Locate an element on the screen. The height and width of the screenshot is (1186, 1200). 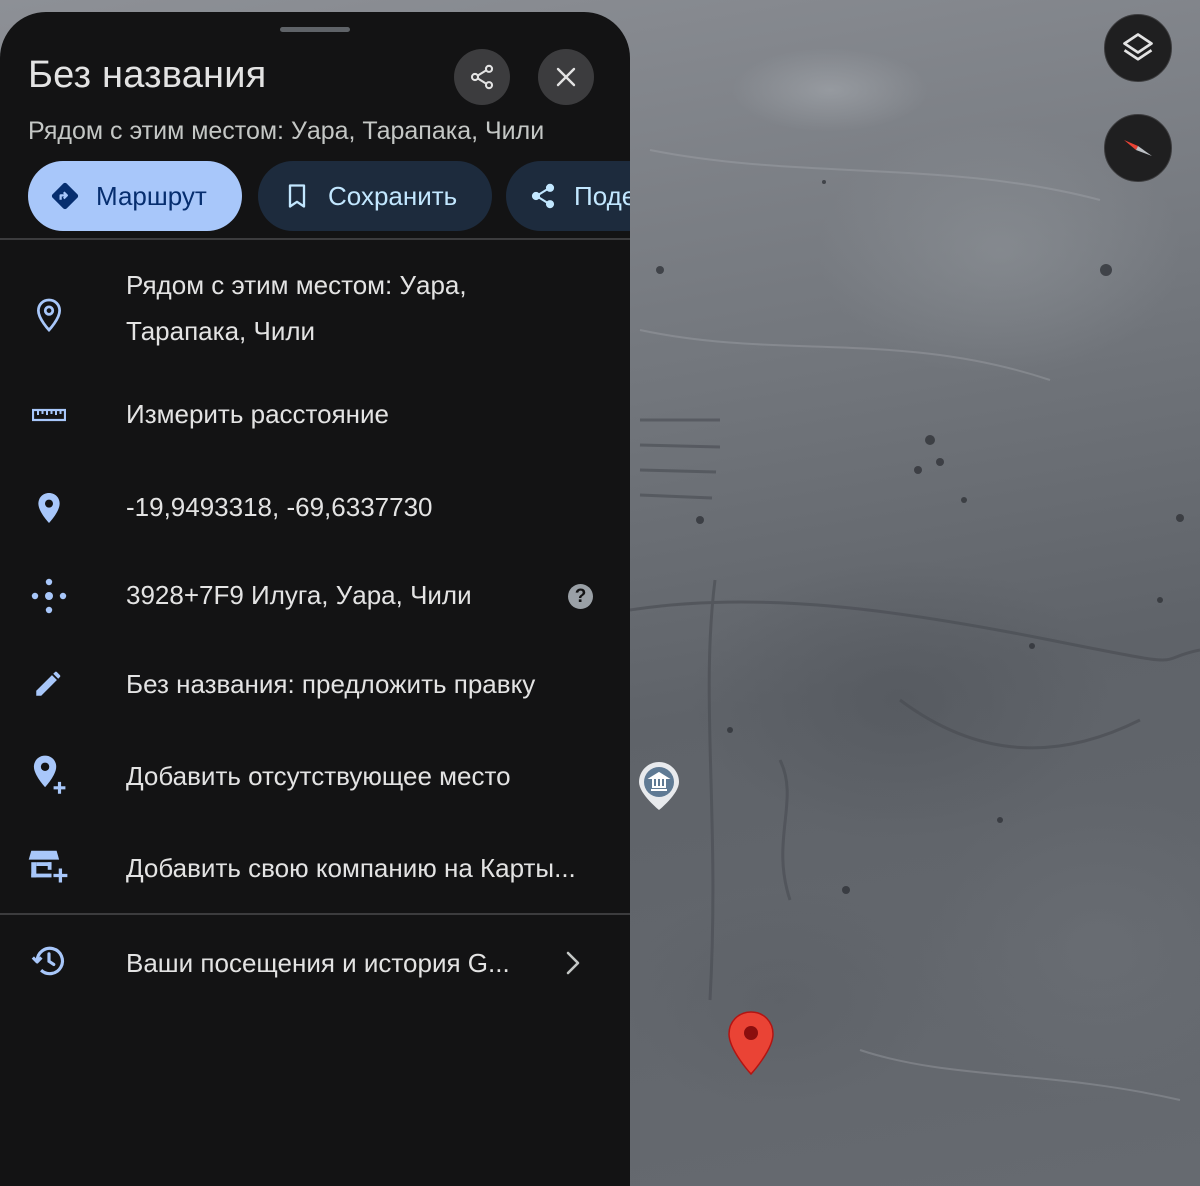
measure-distance-row: Измерить расстояние is located at coordinates (315, 415).